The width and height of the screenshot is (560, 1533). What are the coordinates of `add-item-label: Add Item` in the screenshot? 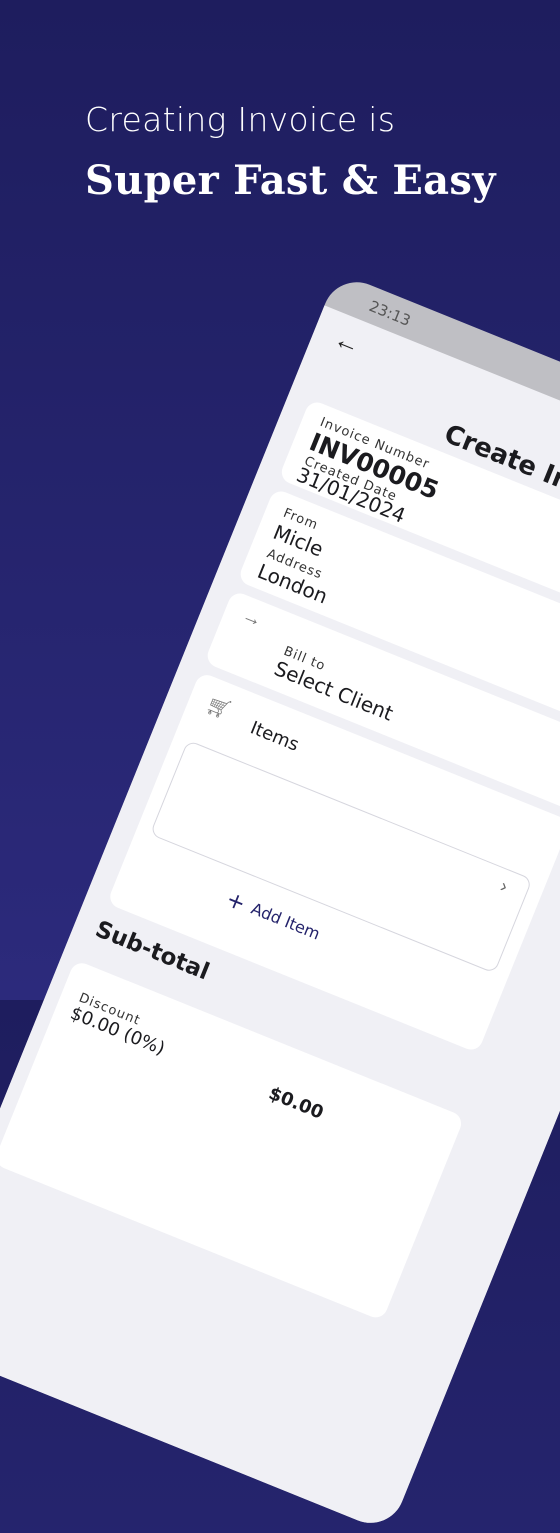 It's located at (286, 921).